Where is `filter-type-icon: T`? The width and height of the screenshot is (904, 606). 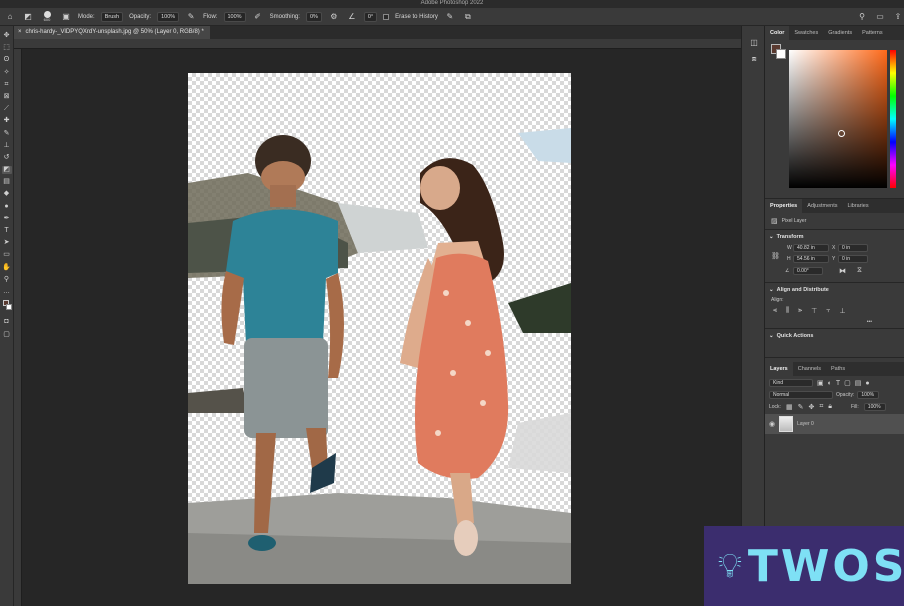 filter-type-icon: T is located at coordinates (838, 383).